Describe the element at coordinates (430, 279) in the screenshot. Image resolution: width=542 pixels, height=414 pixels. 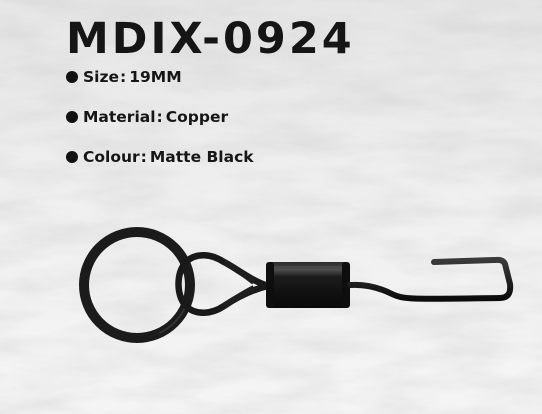
I see `hook-wire` at that location.